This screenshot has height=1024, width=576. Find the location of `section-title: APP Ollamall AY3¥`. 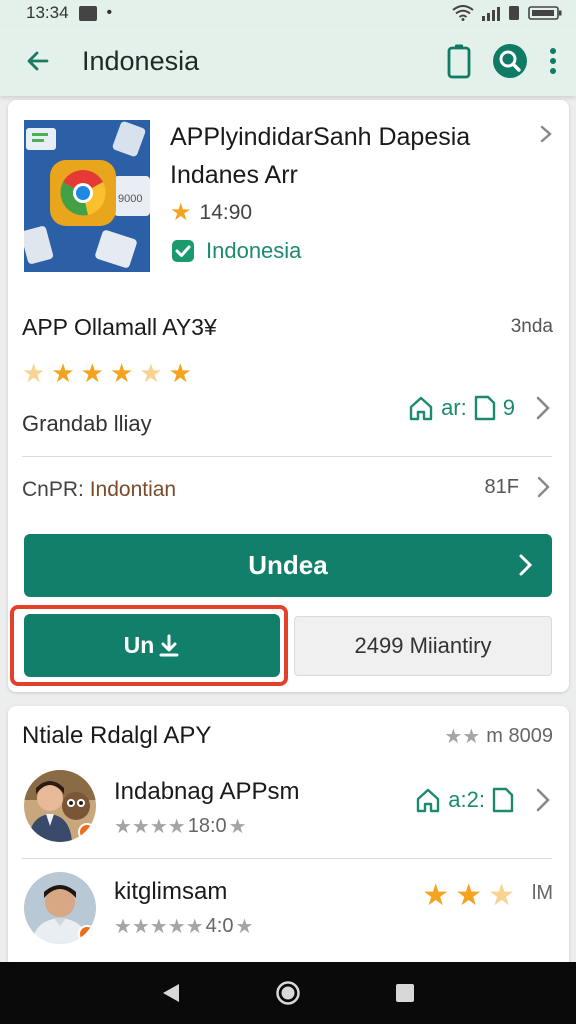

section-title: APP Ollamall AY3¥ is located at coordinates (119, 327).